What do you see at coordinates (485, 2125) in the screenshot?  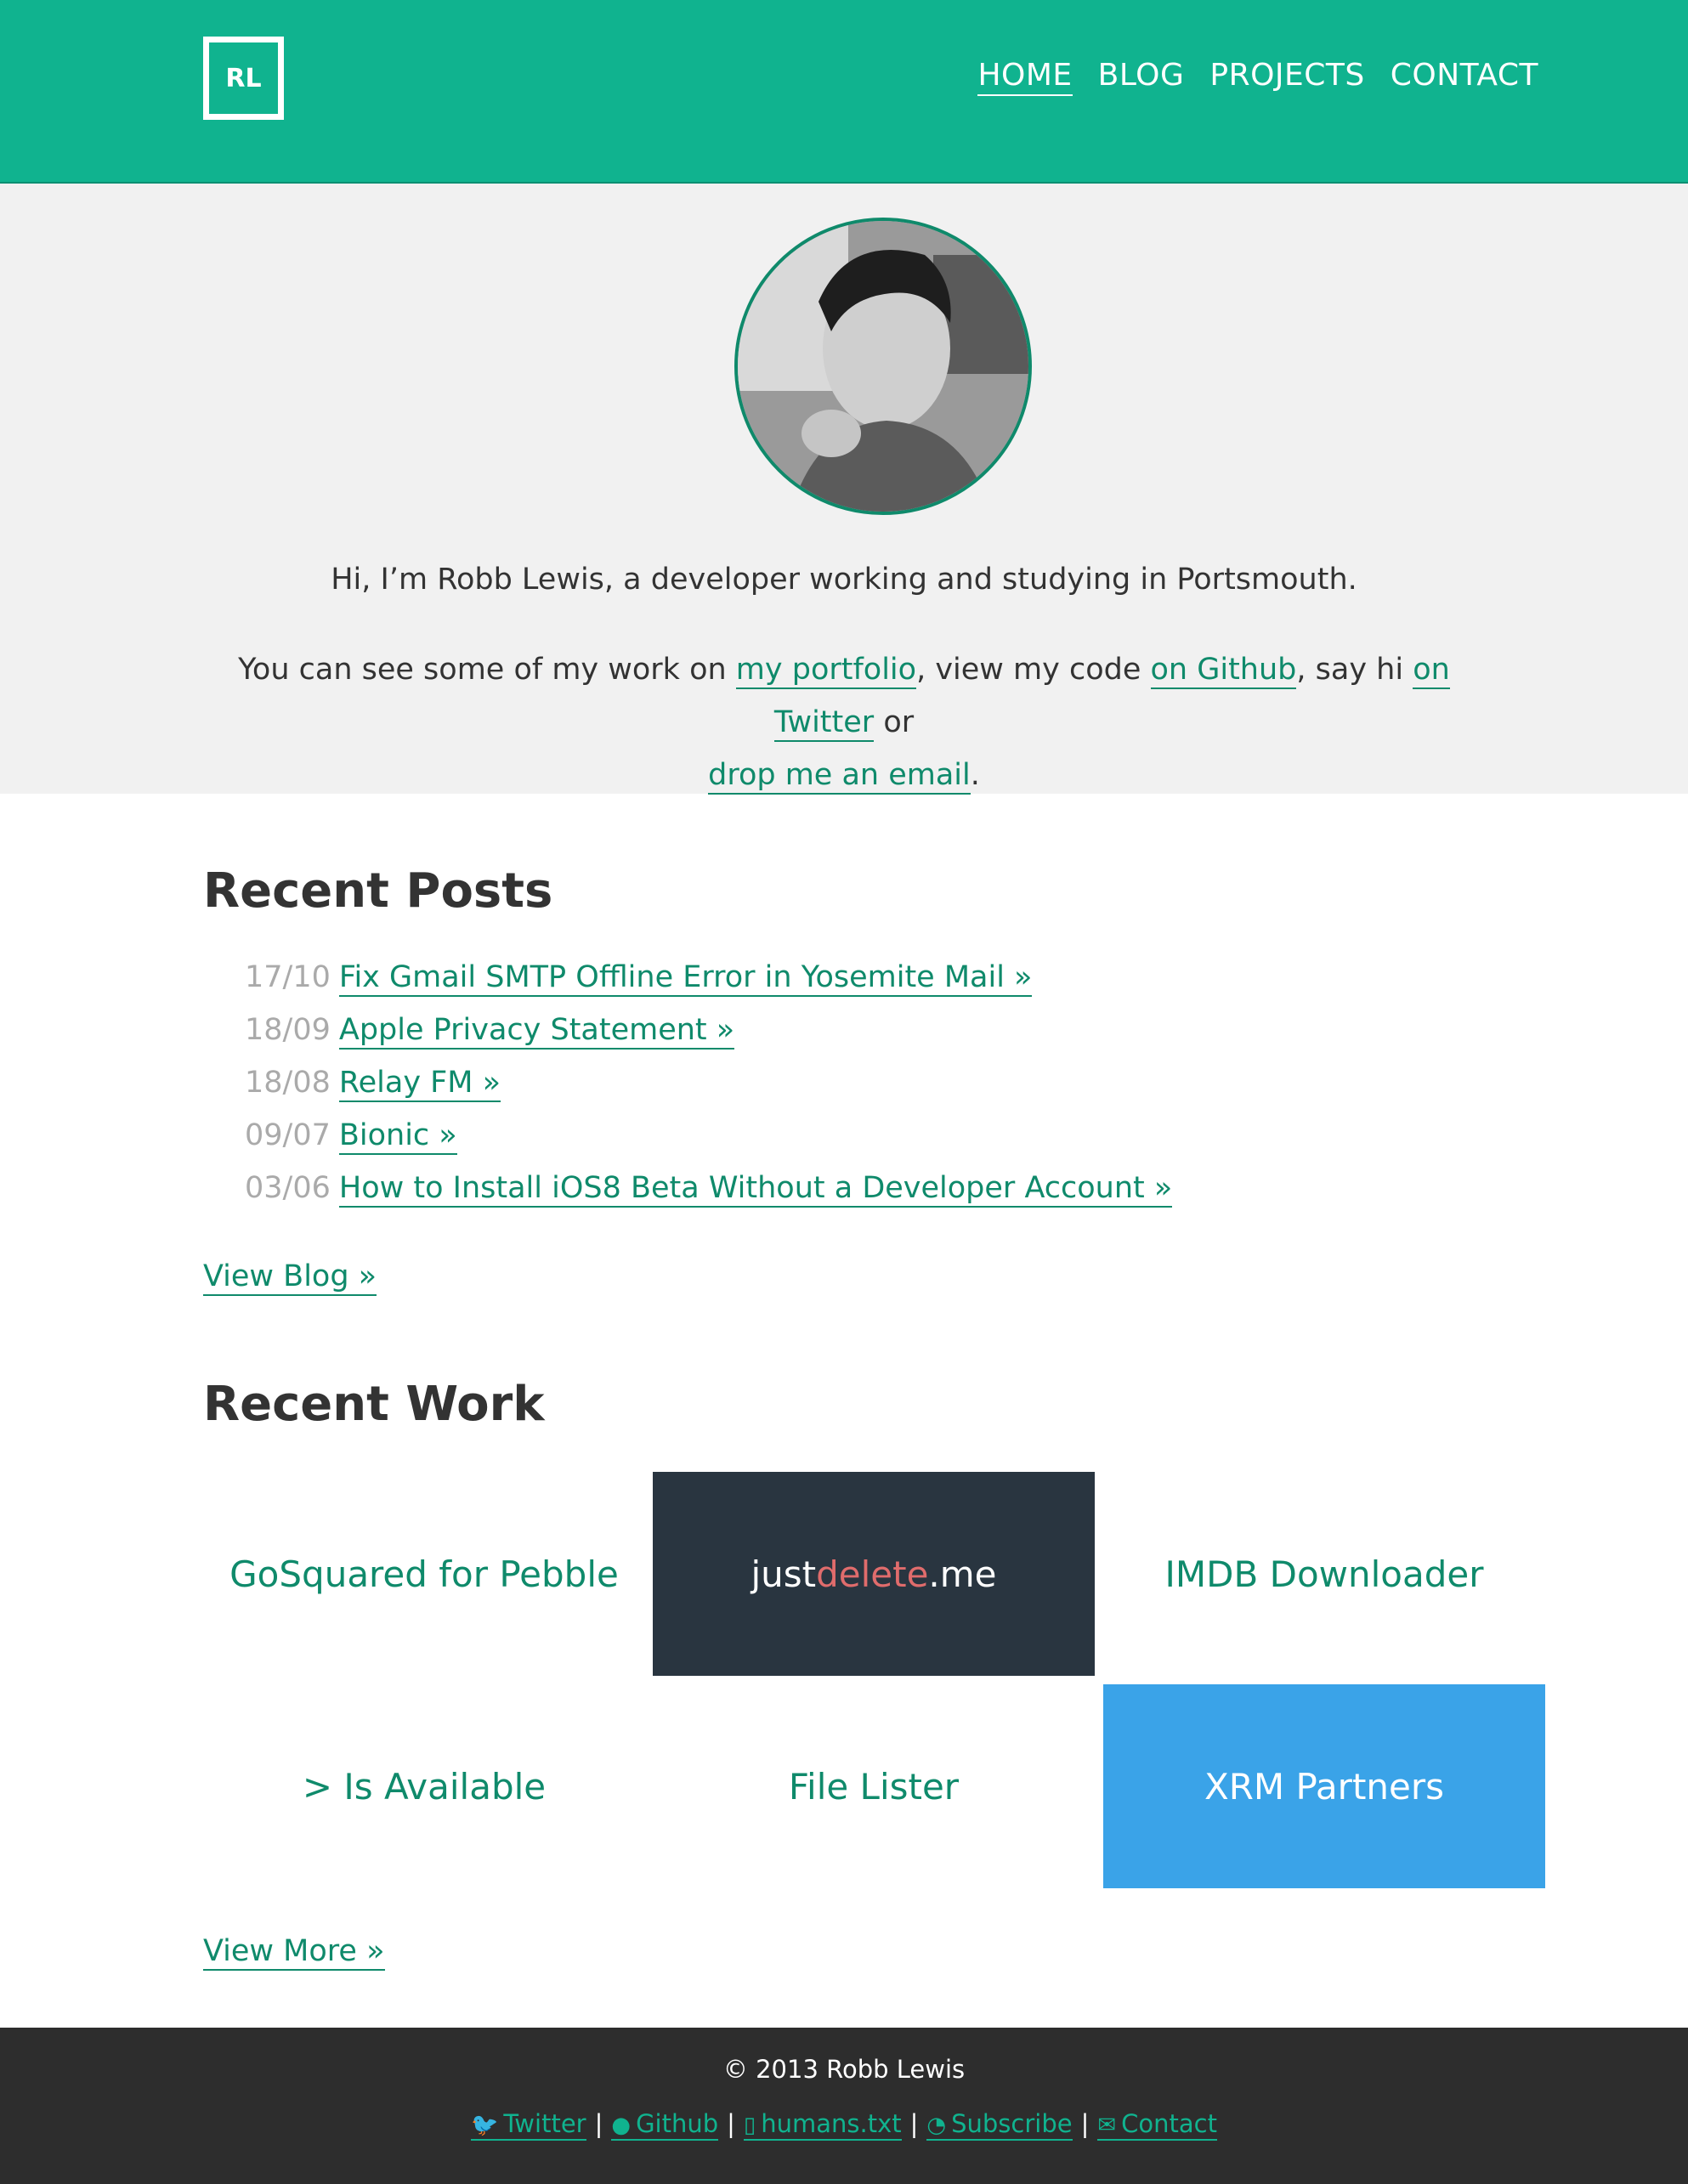 I see `twitter-icon: 🐦` at bounding box center [485, 2125].